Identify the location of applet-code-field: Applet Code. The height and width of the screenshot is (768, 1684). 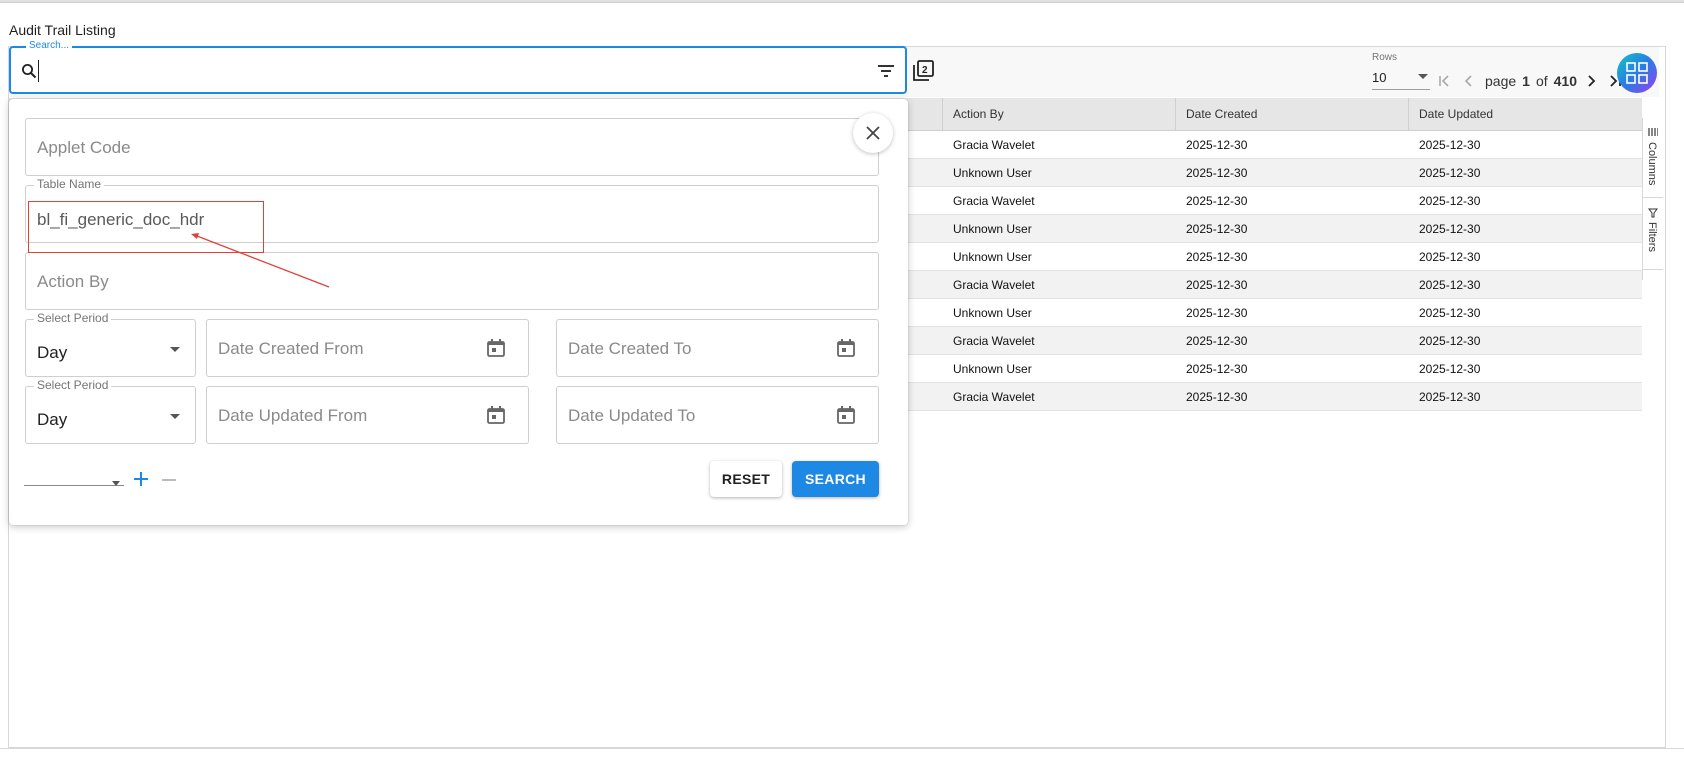
(452, 147).